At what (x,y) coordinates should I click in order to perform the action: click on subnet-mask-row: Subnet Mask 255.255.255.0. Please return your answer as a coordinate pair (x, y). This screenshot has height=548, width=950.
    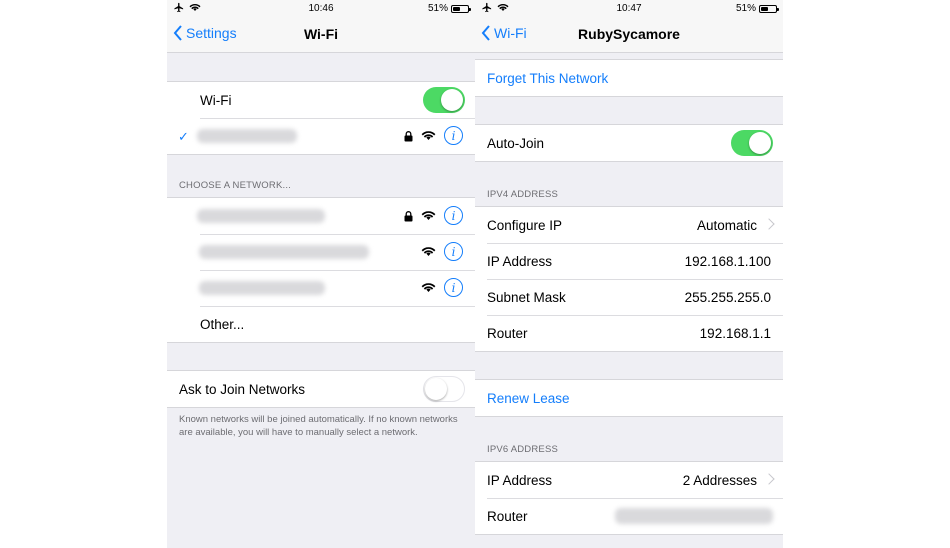
    Looking at the image, I should click on (629, 297).